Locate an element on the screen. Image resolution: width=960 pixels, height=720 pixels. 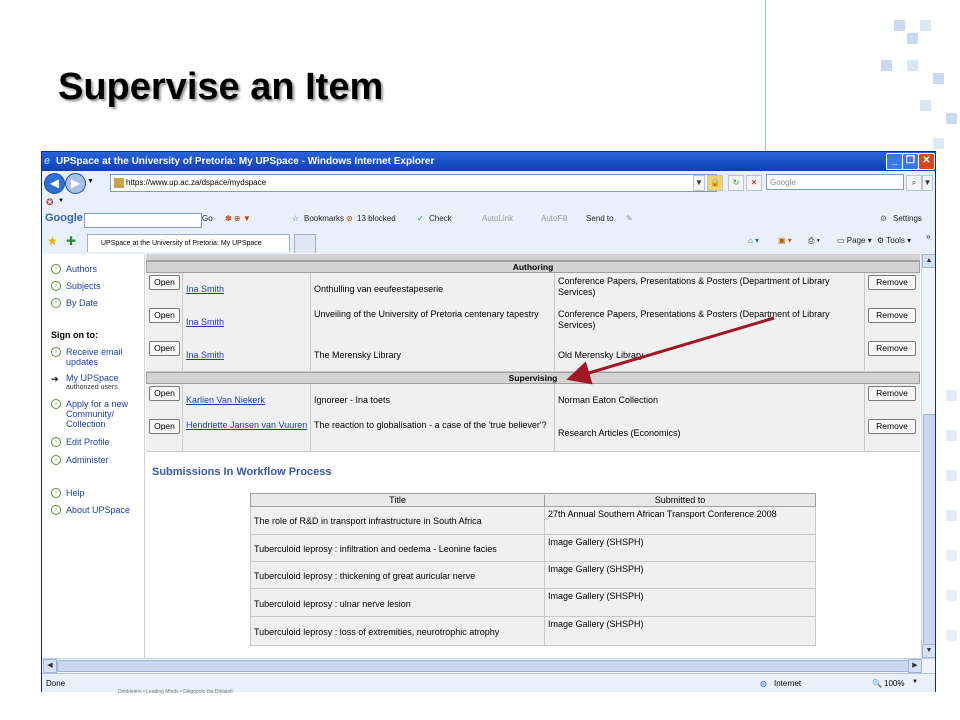
forward-icon: ▶ is located at coordinates (75, 183).